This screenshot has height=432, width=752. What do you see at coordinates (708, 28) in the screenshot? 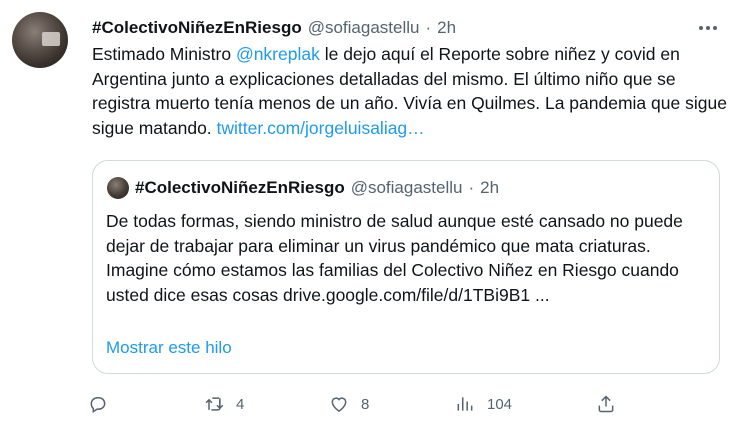
I see `more-options-icon` at bounding box center [708, 28].